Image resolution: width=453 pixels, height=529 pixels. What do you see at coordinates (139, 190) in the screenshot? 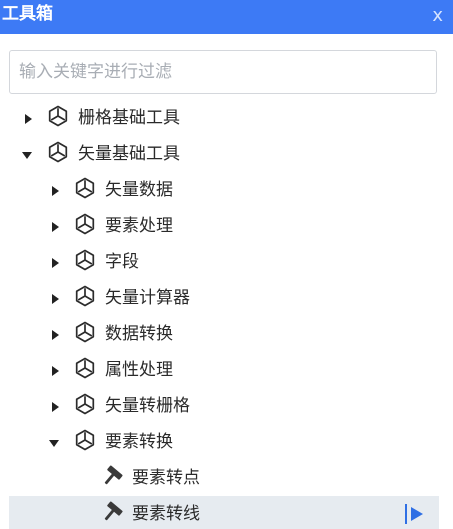
I see `tree-item-label: 矢量数据` at bounding box center [139, 190].